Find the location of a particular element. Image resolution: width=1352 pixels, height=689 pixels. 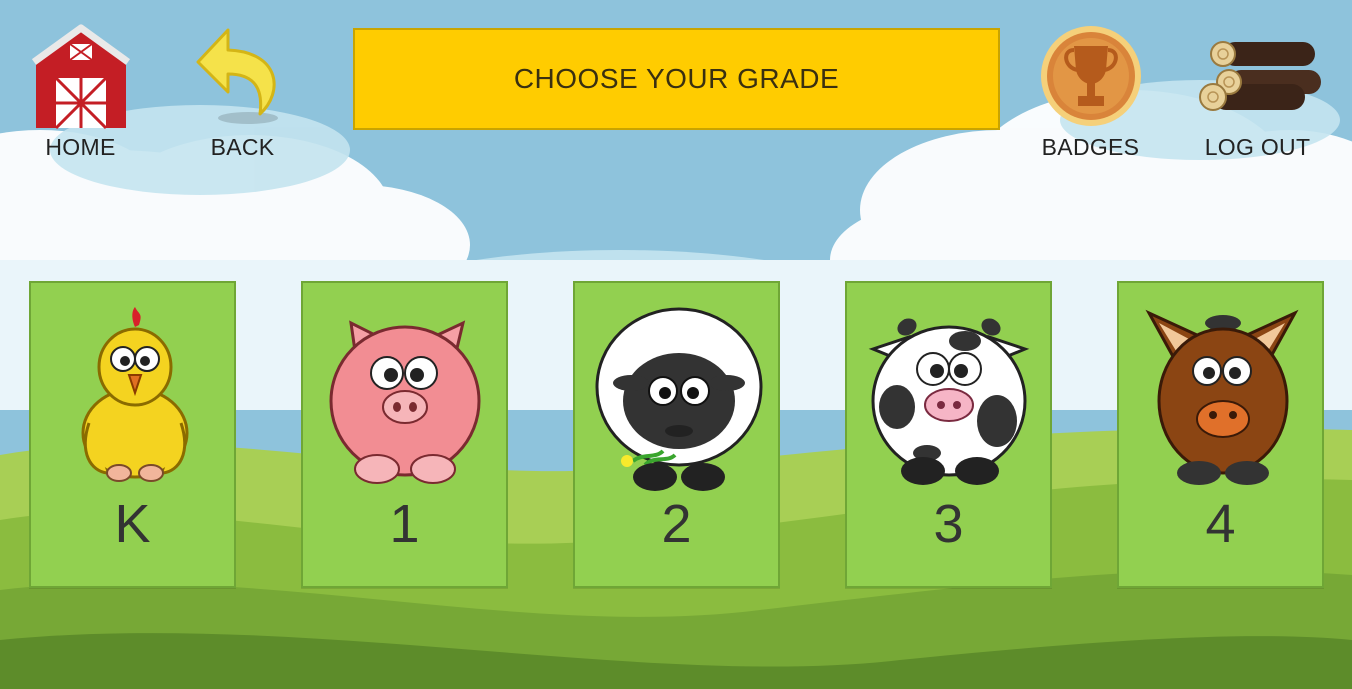

back-arrow-icon is located at coordinates (237, 76).